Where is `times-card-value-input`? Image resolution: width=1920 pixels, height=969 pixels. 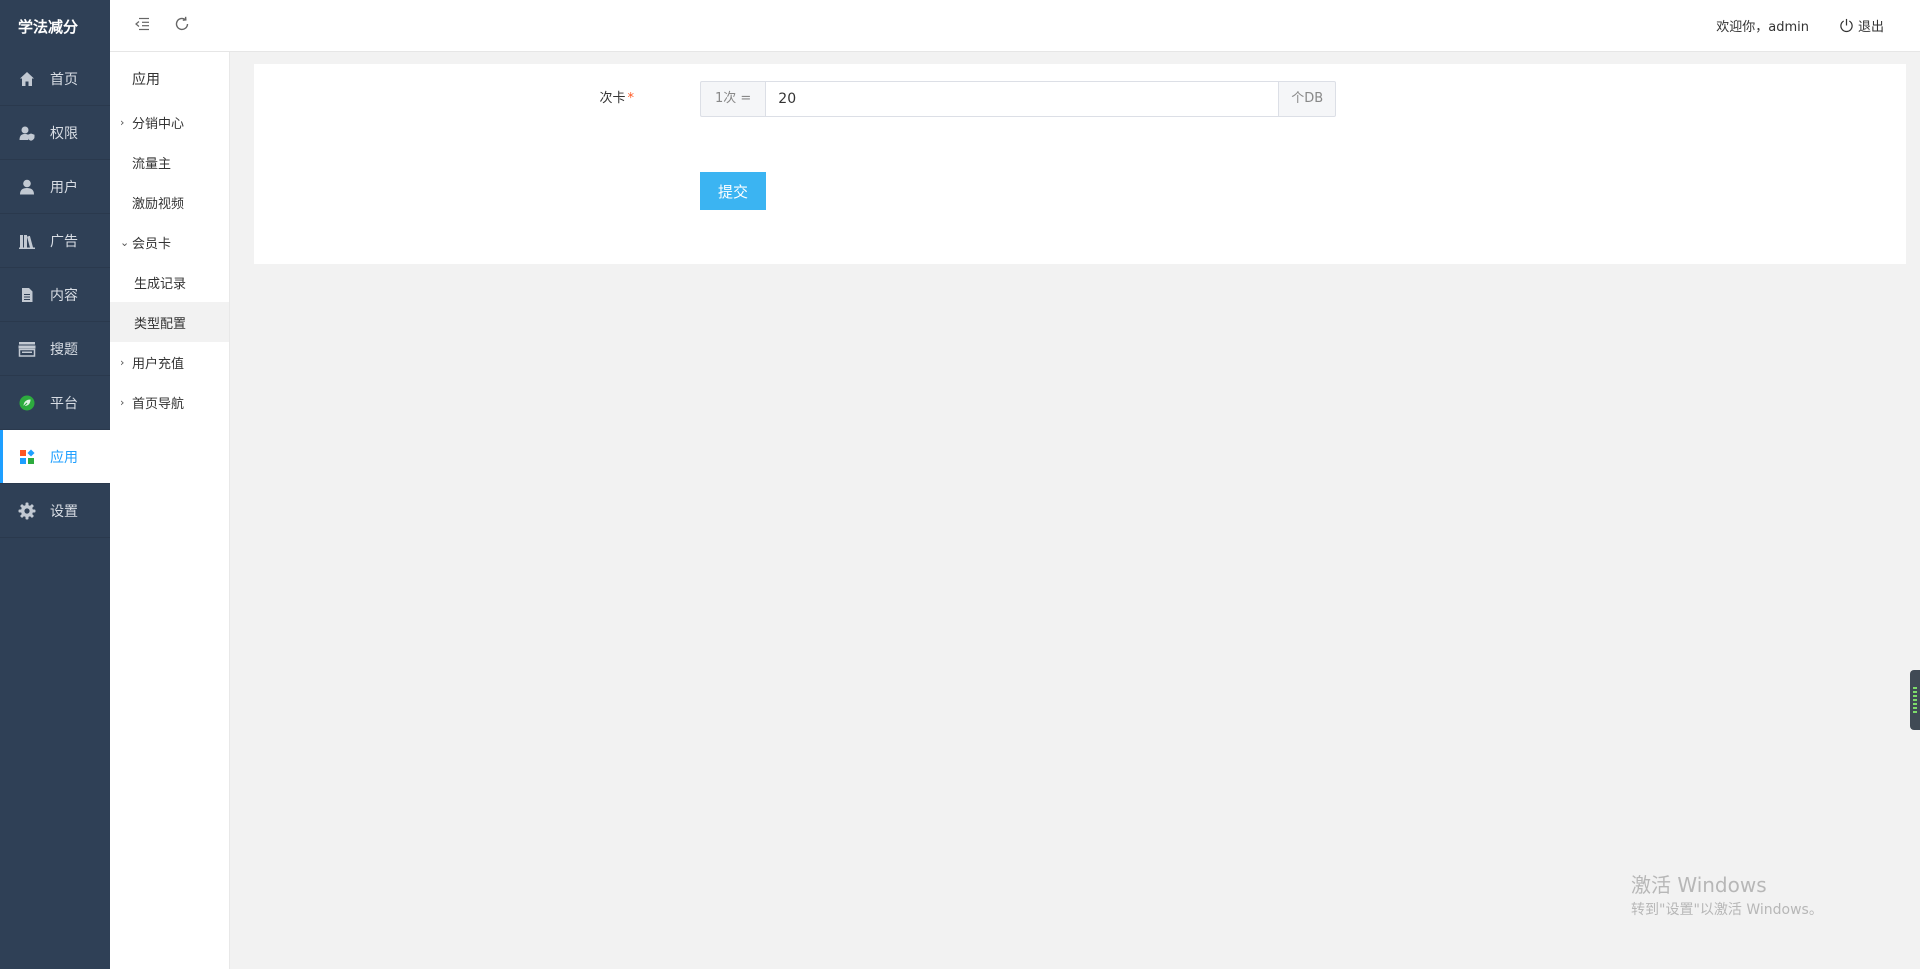
times-card-value-input is located at coordinates (1022, 99).